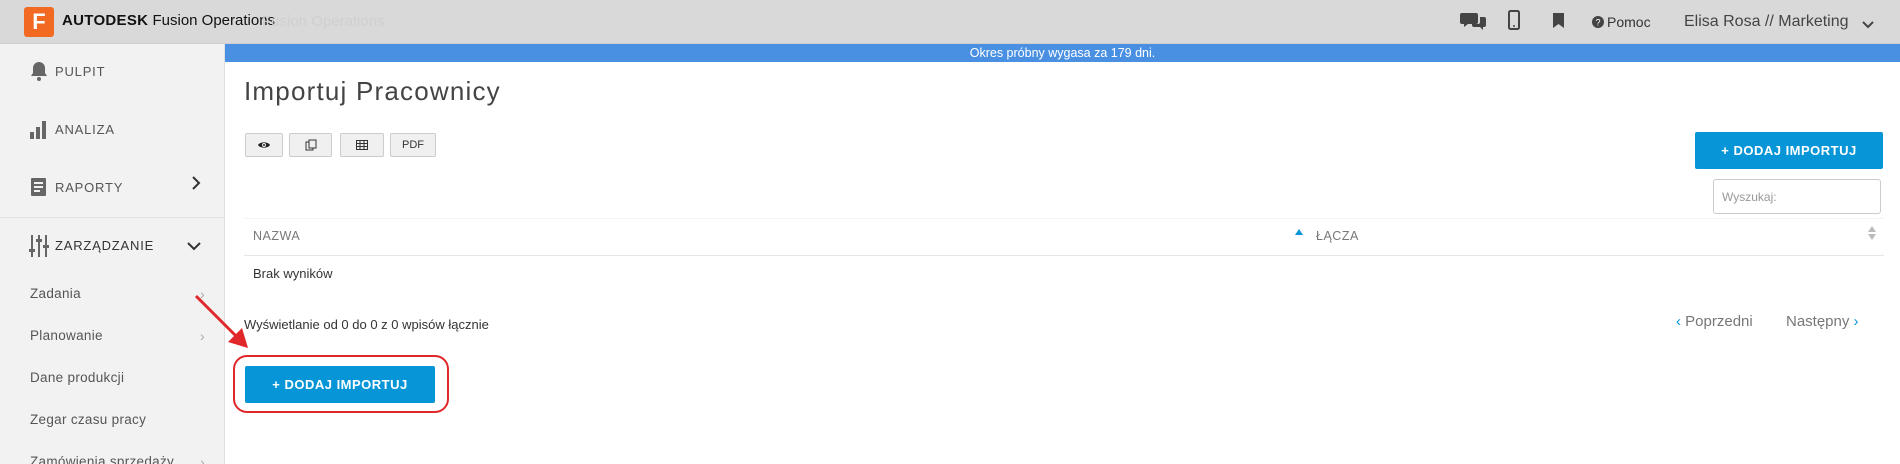 This screenshot has width=1900, height=464. Describe the element at coordinates (214, 20) in the screenshot. I see `brand-rest: Fusion Operations` at that location.